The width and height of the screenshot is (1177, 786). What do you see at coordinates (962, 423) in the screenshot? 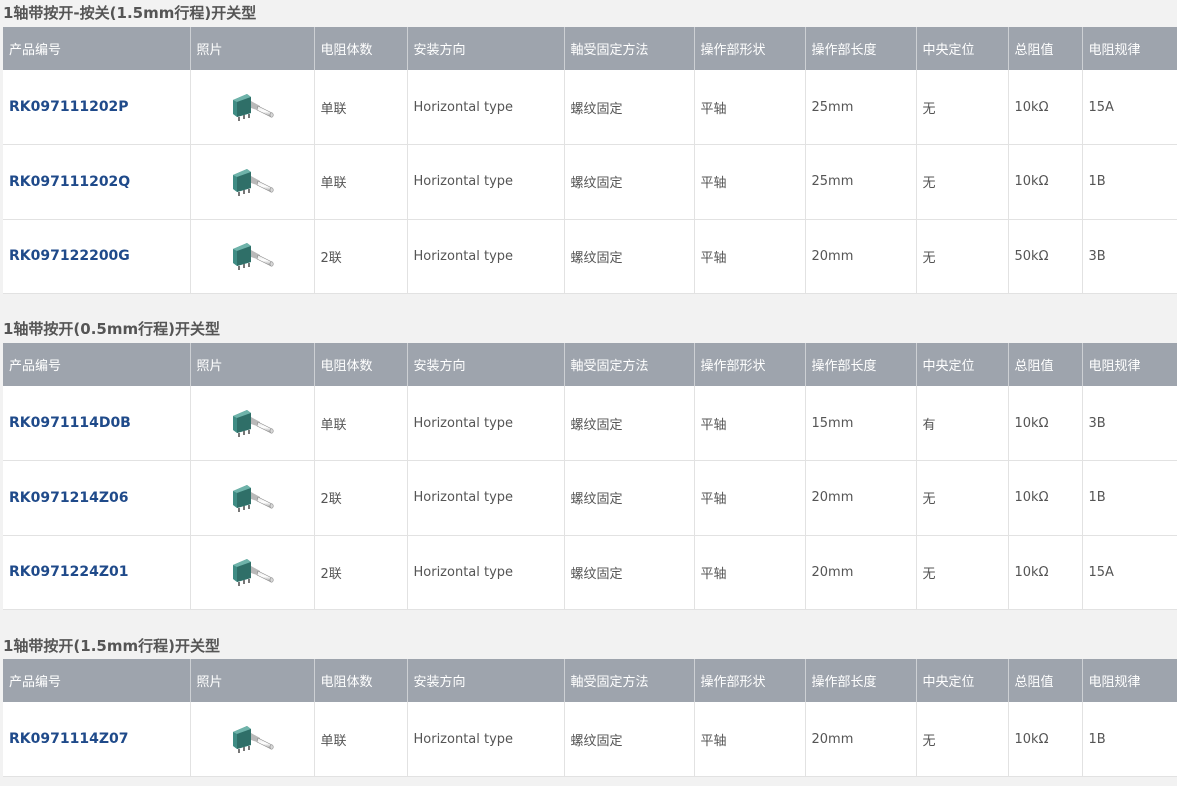
I see `cell-center-detent: 有` at bounding box center [962, 423].